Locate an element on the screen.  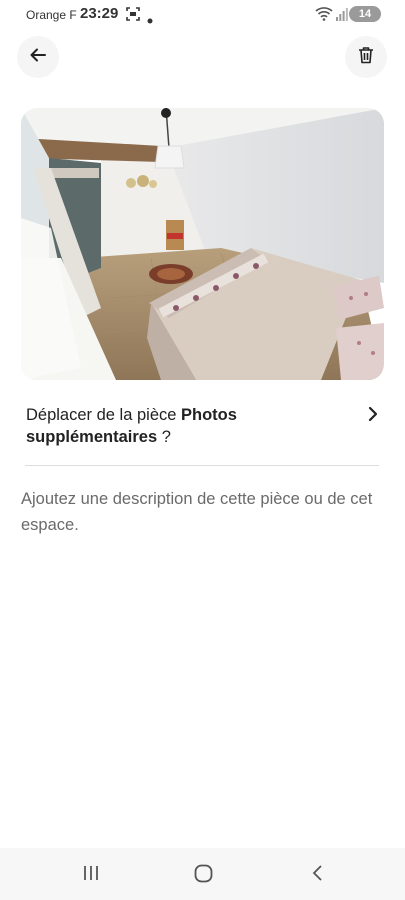
back-button is located at coordinates (38, 57).